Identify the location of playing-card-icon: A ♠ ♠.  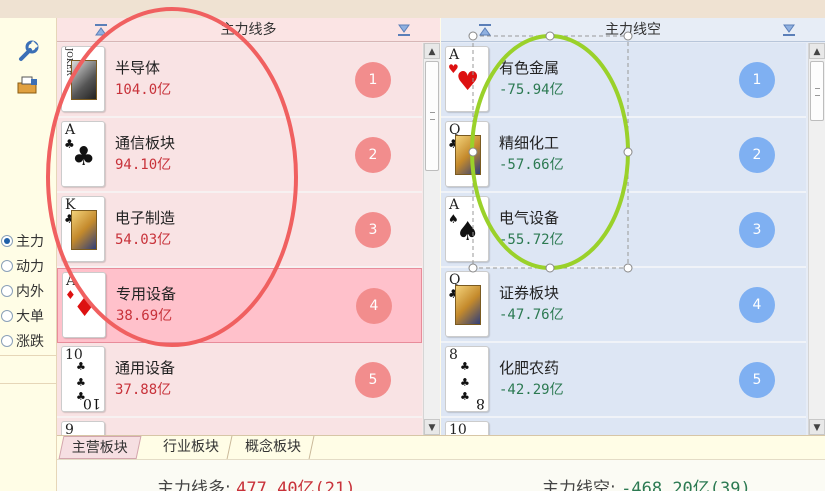
(467, 229).